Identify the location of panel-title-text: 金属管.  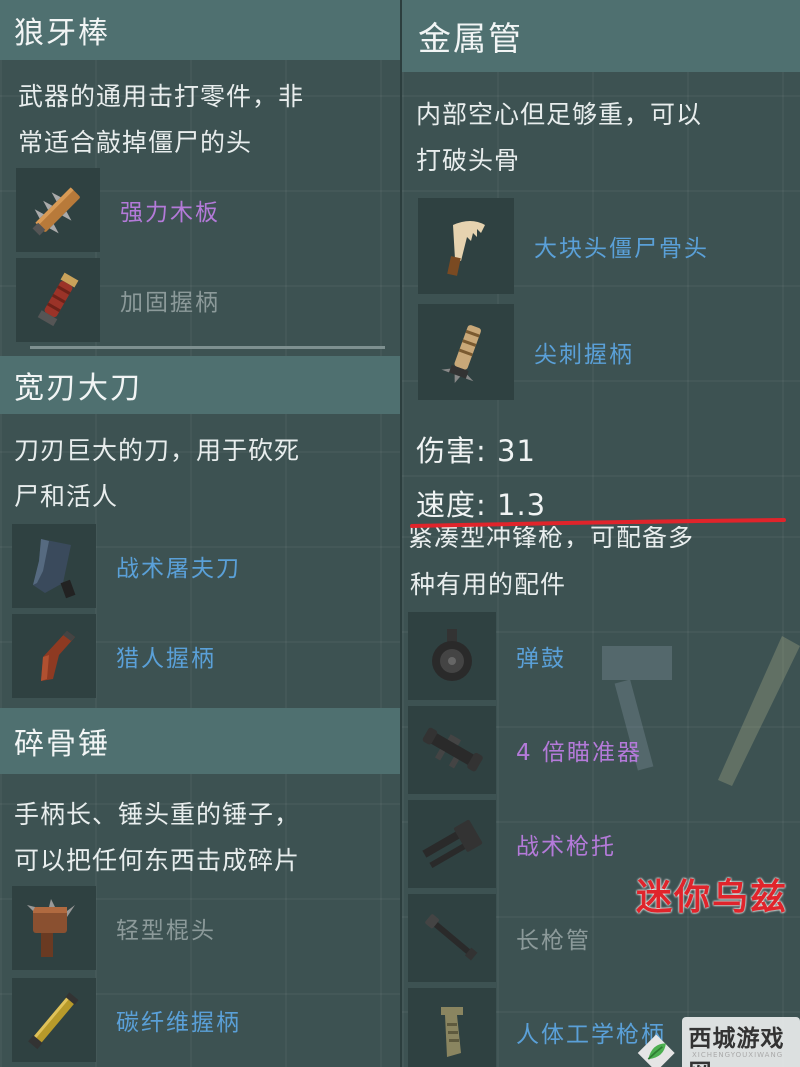
(470, 38).